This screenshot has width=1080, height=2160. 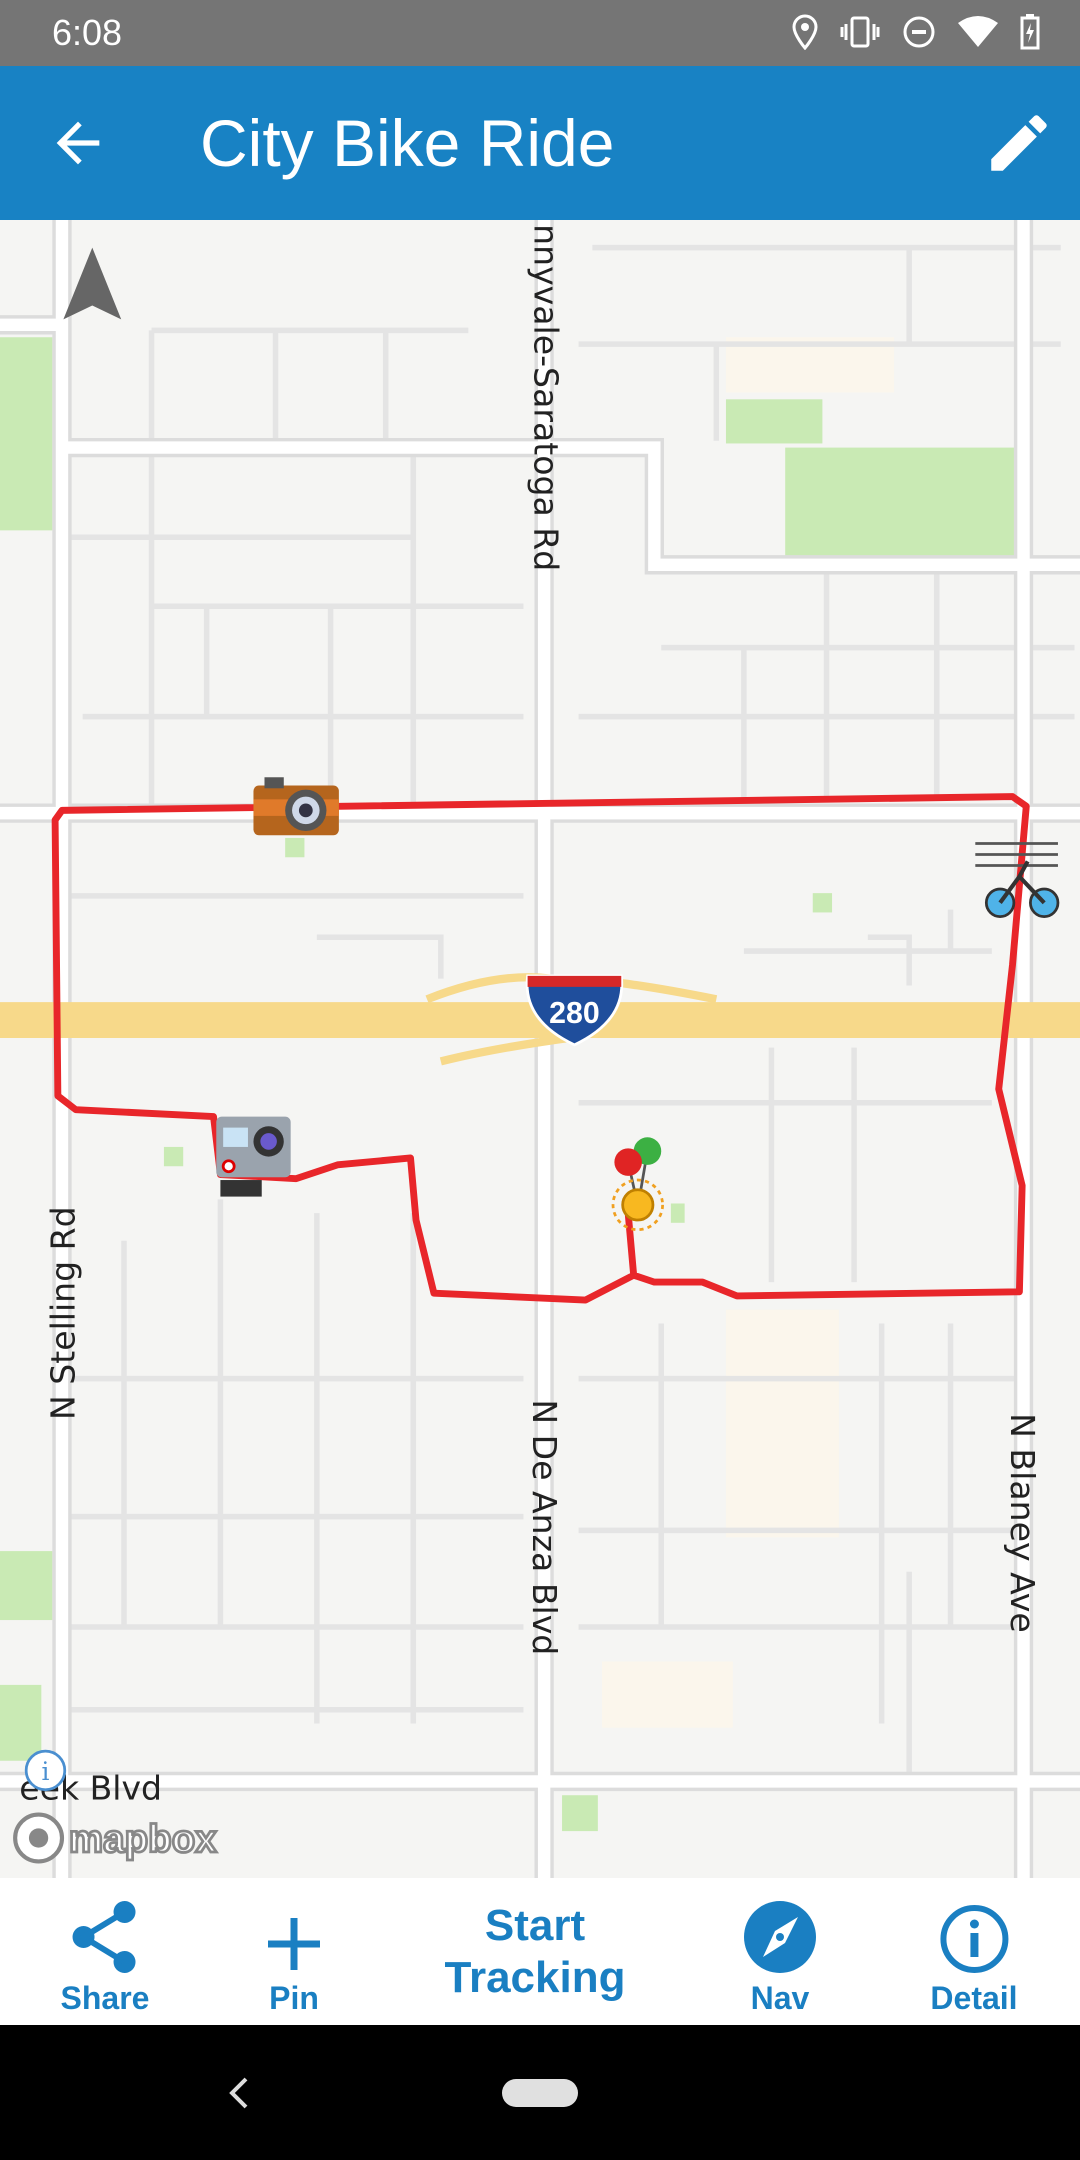 I want to click on status-bar: 6:08, so click(x=540, y=33).